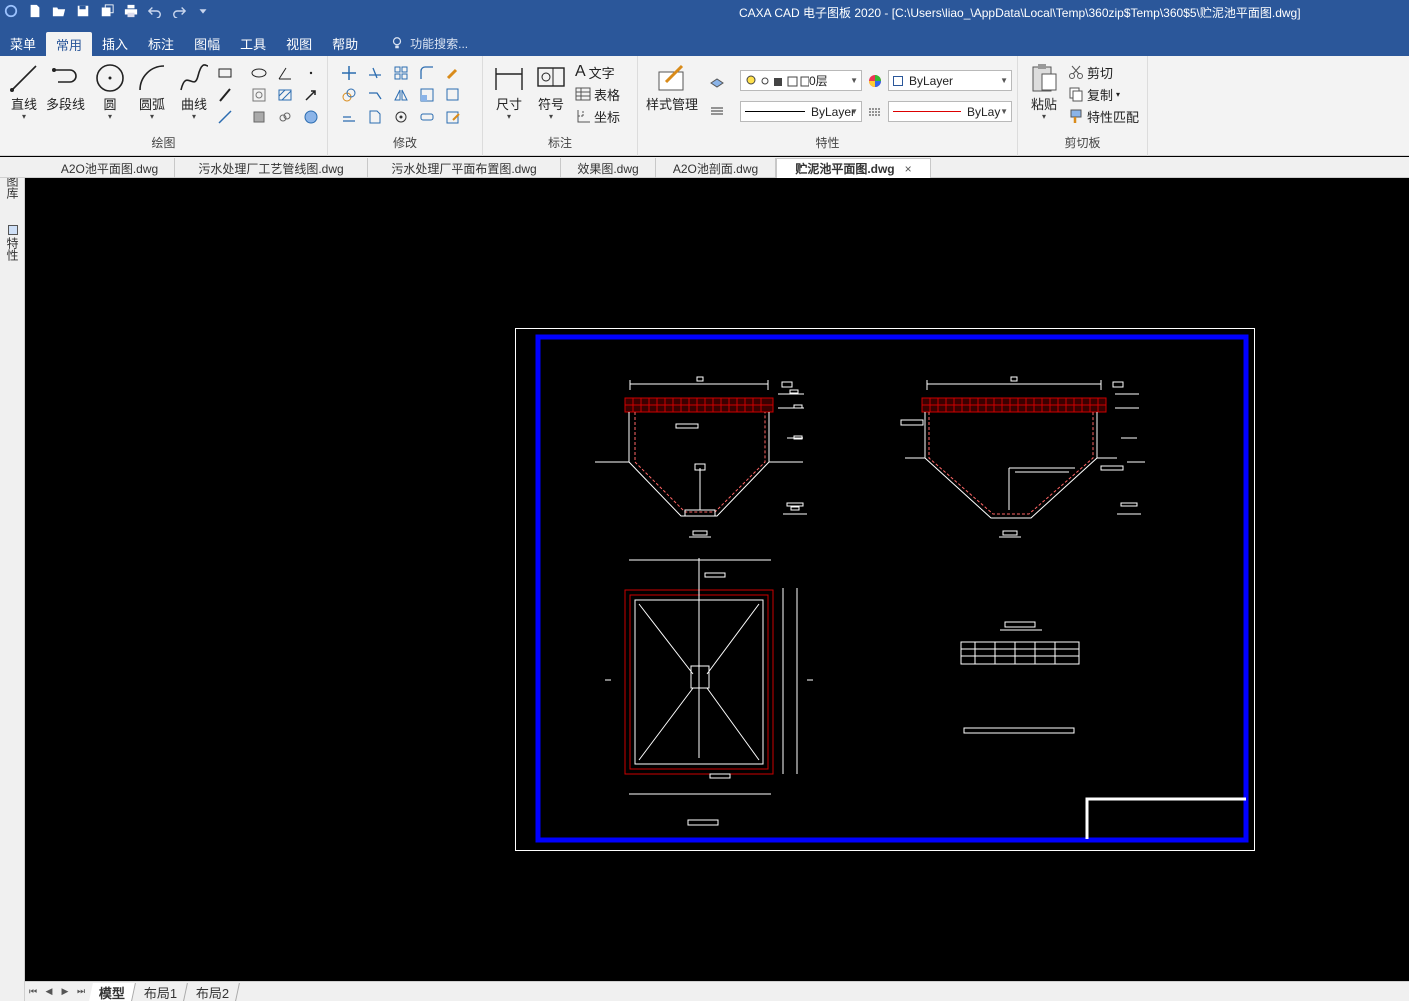  What do you see at coordinates (65, 87) in the screenshot?
I see `polyline-button: 多段线` at bounding box center [65, 87].